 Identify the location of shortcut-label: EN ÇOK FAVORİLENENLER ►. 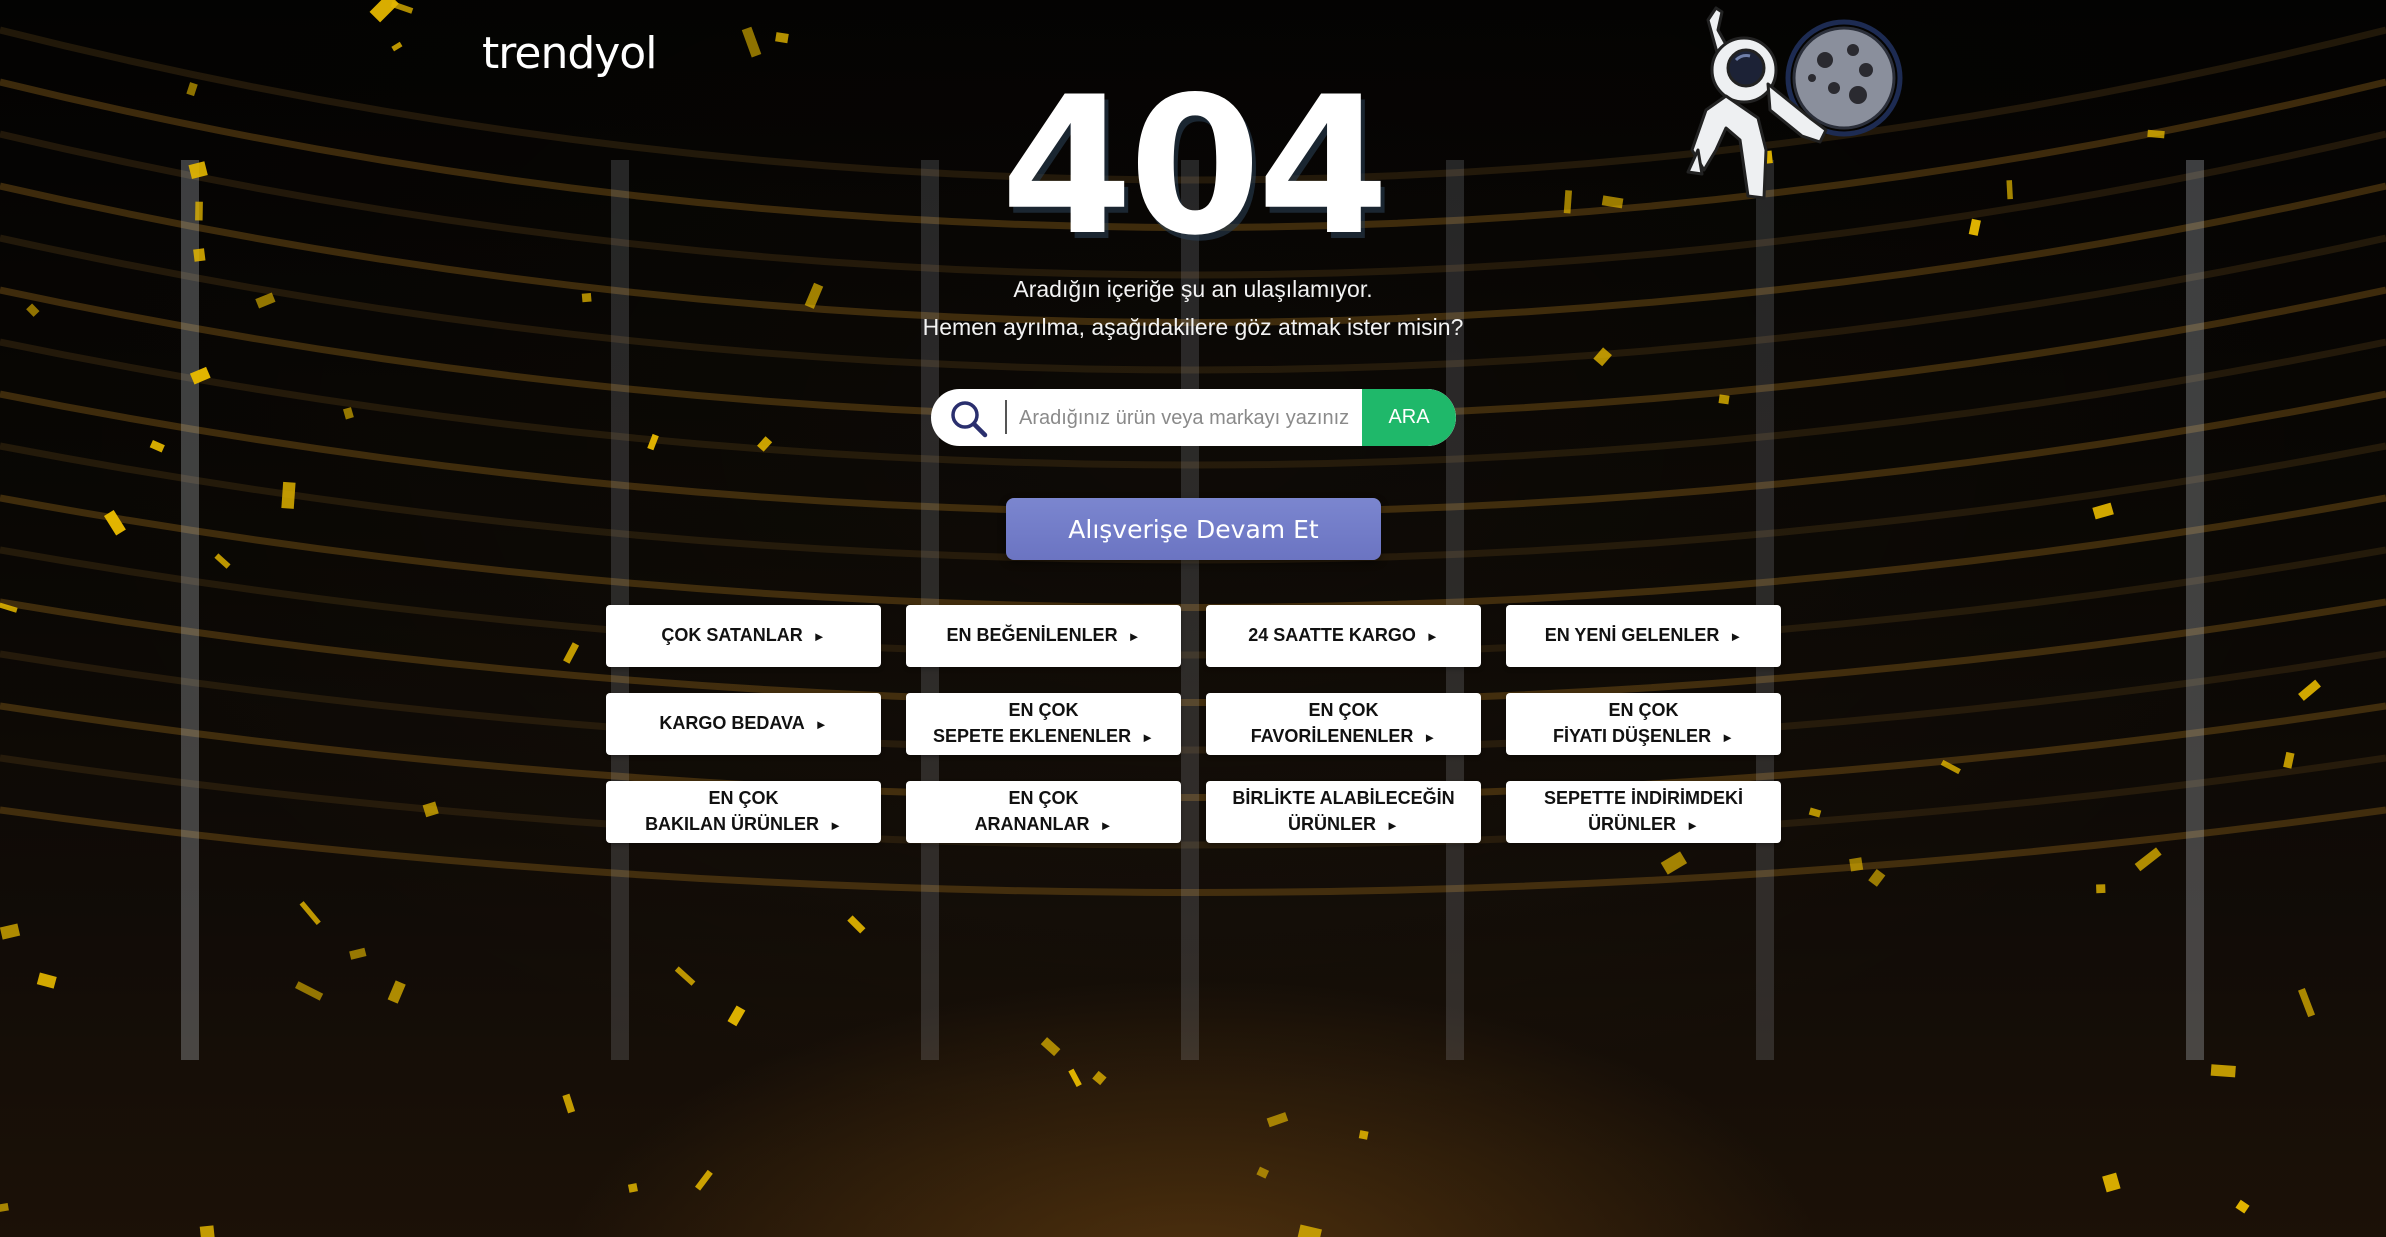
(1344, 724).